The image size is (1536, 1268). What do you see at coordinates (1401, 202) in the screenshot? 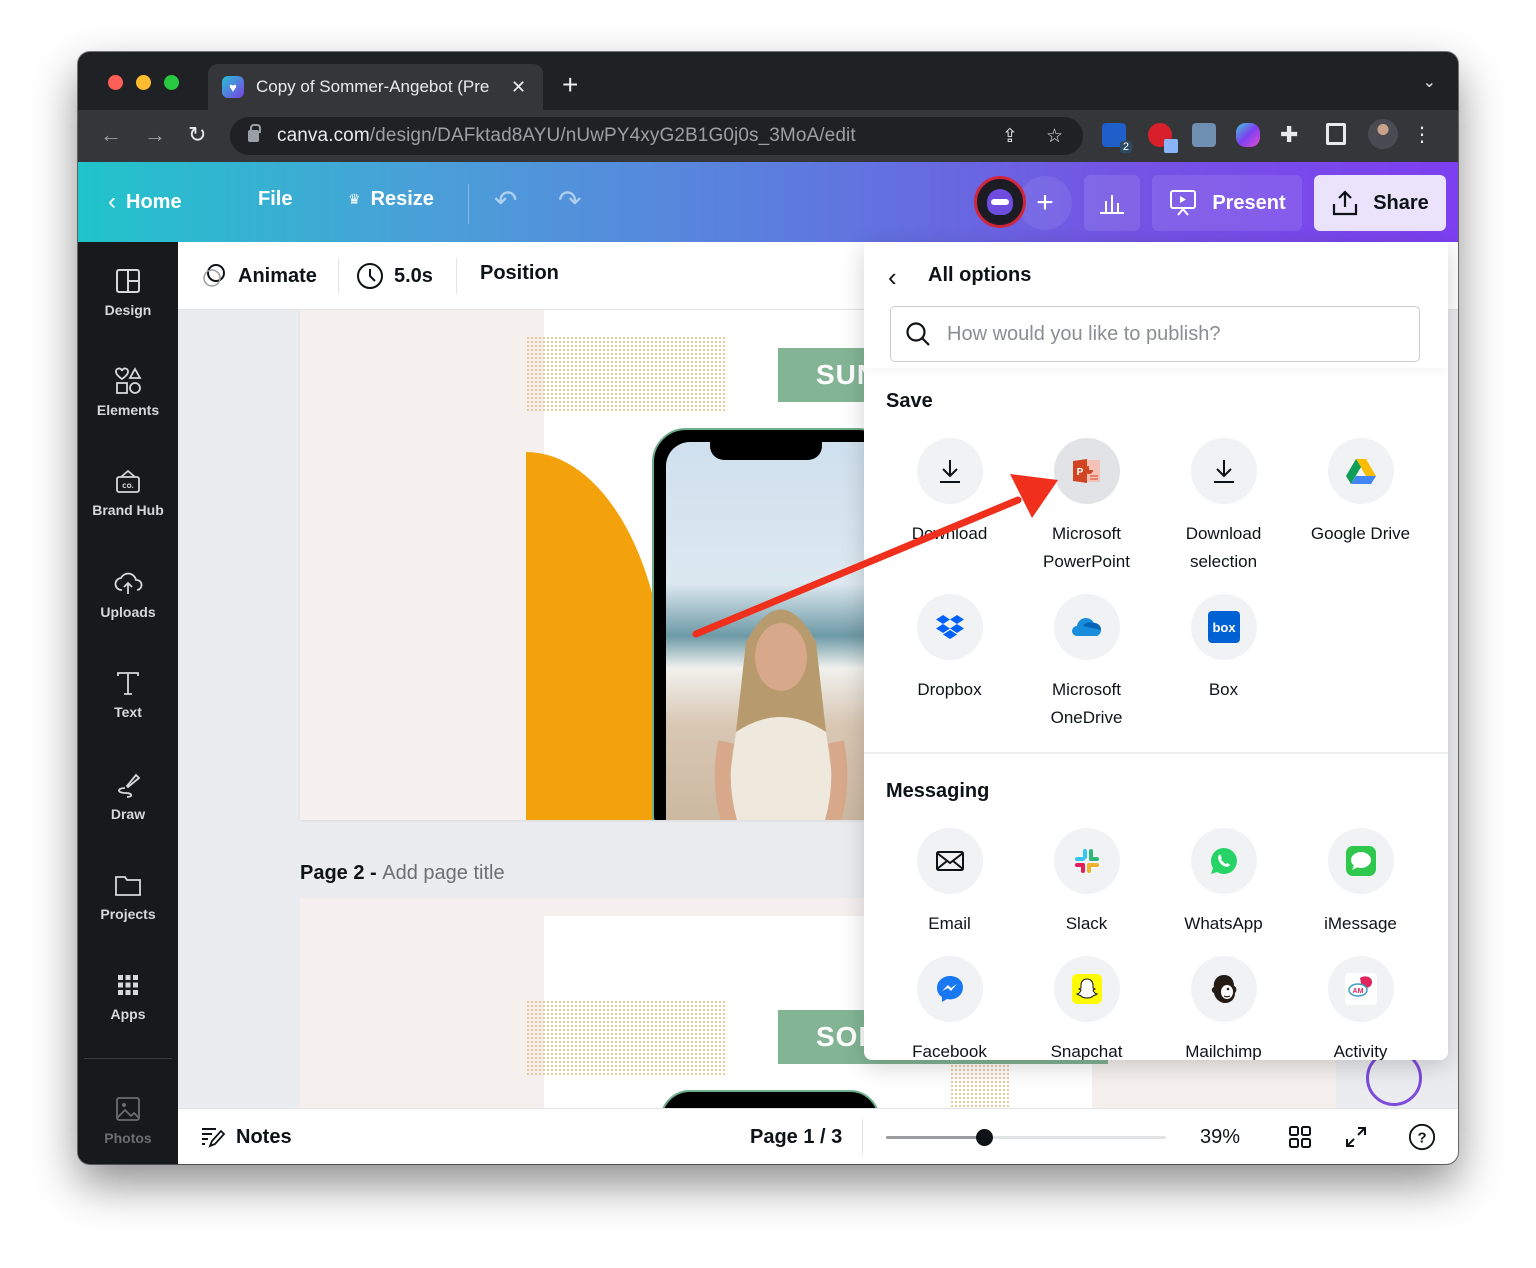
I see `share-label: Share` at bounding box center [1401, 202].